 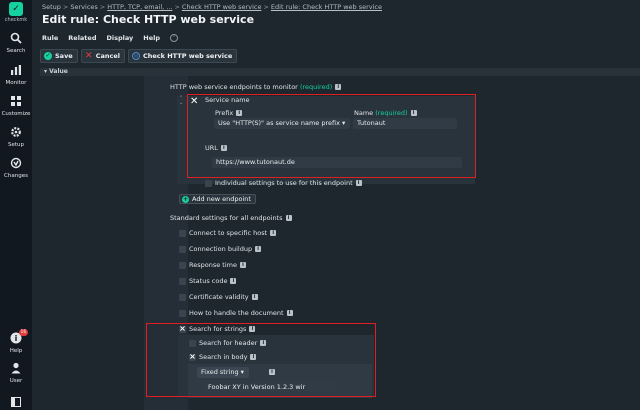 What do you see at coordinates (331, 136) in the screenshot?
I see `highlight-endpoint` at bounding box center [331, 136].